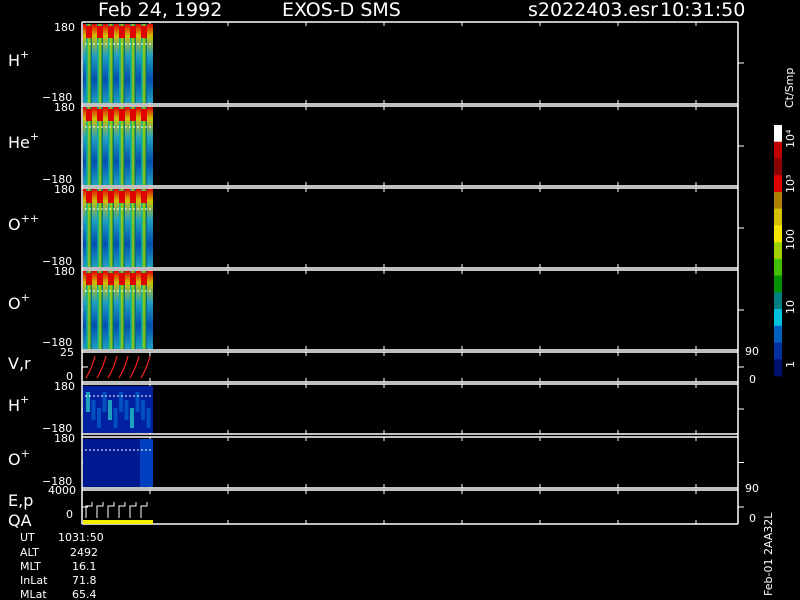  I want to click on stat-label: ALT, so click(29, 552).